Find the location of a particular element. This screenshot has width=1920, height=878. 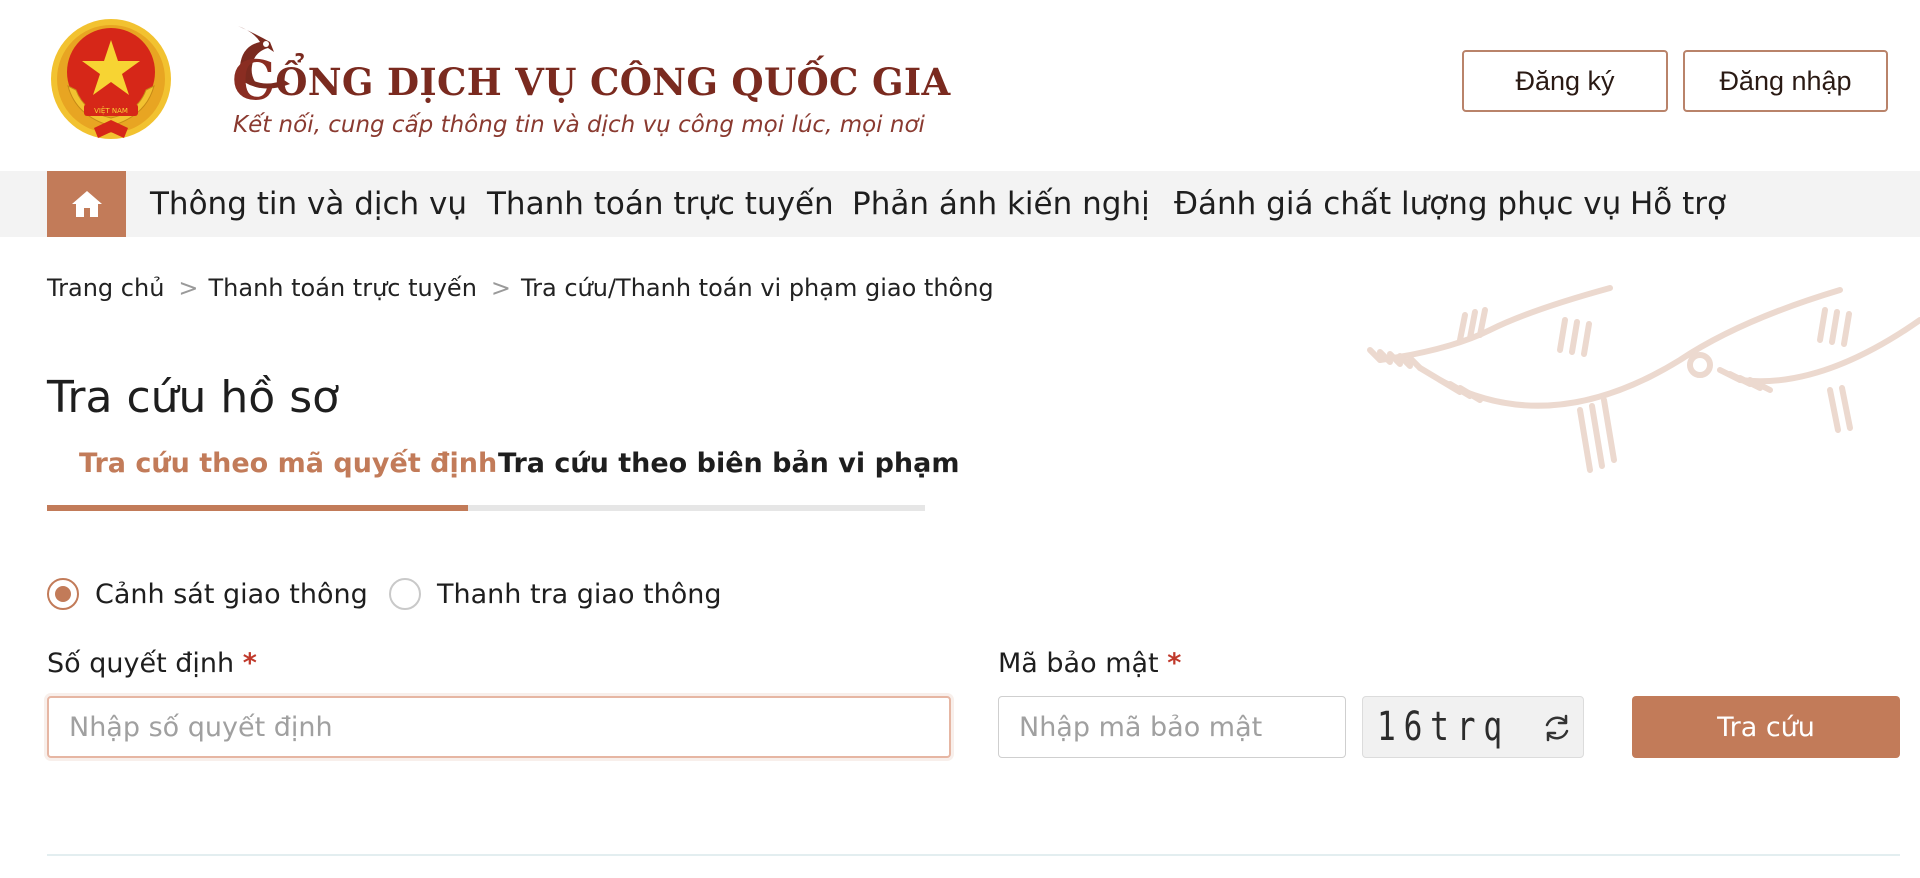

radio-button-checked is located at coordinates (63, 594).